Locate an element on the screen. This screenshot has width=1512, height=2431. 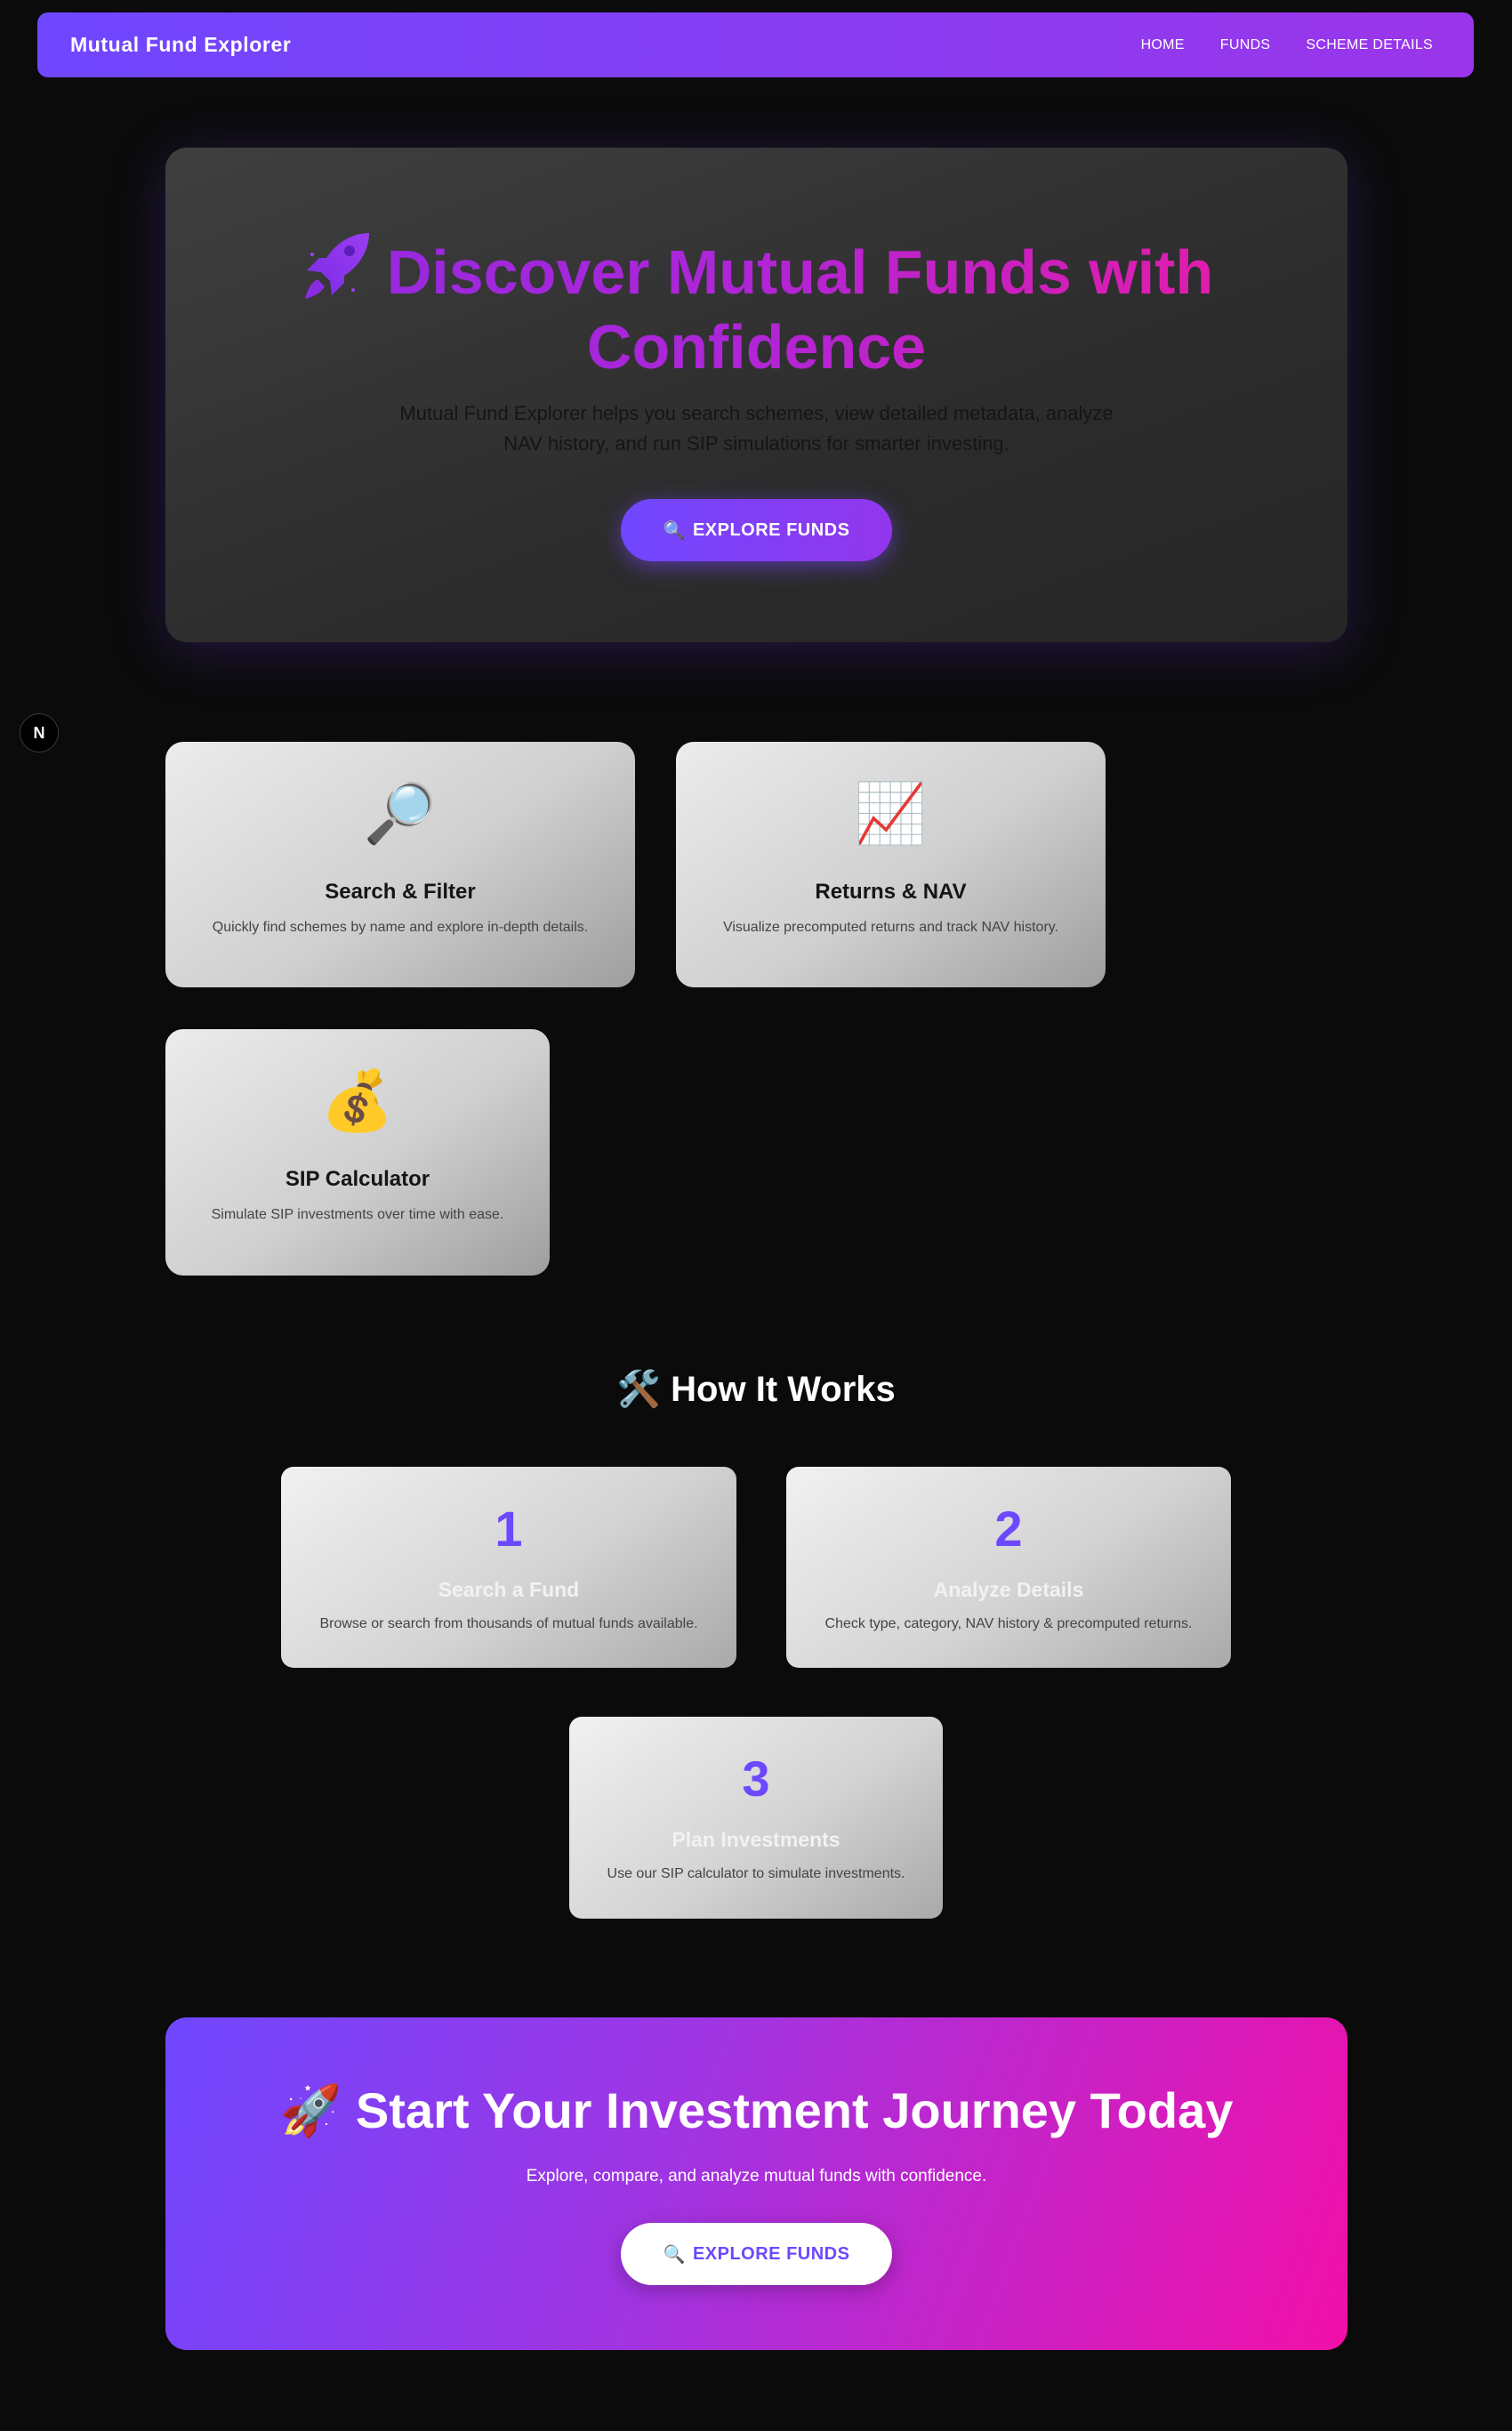
rocket-icon: 🚀 is located at coordinates (310, 2110).